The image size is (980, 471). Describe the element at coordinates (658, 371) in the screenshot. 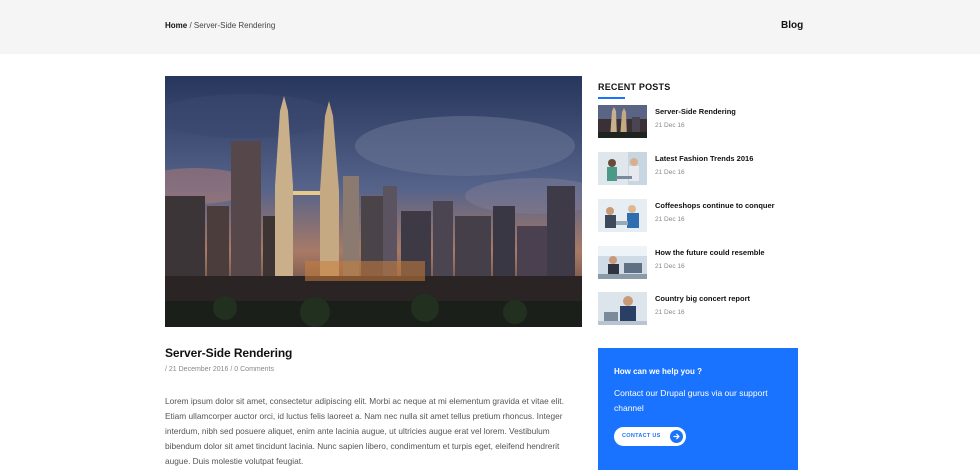

I see `help-box-title: How can we help you ?` at that location.